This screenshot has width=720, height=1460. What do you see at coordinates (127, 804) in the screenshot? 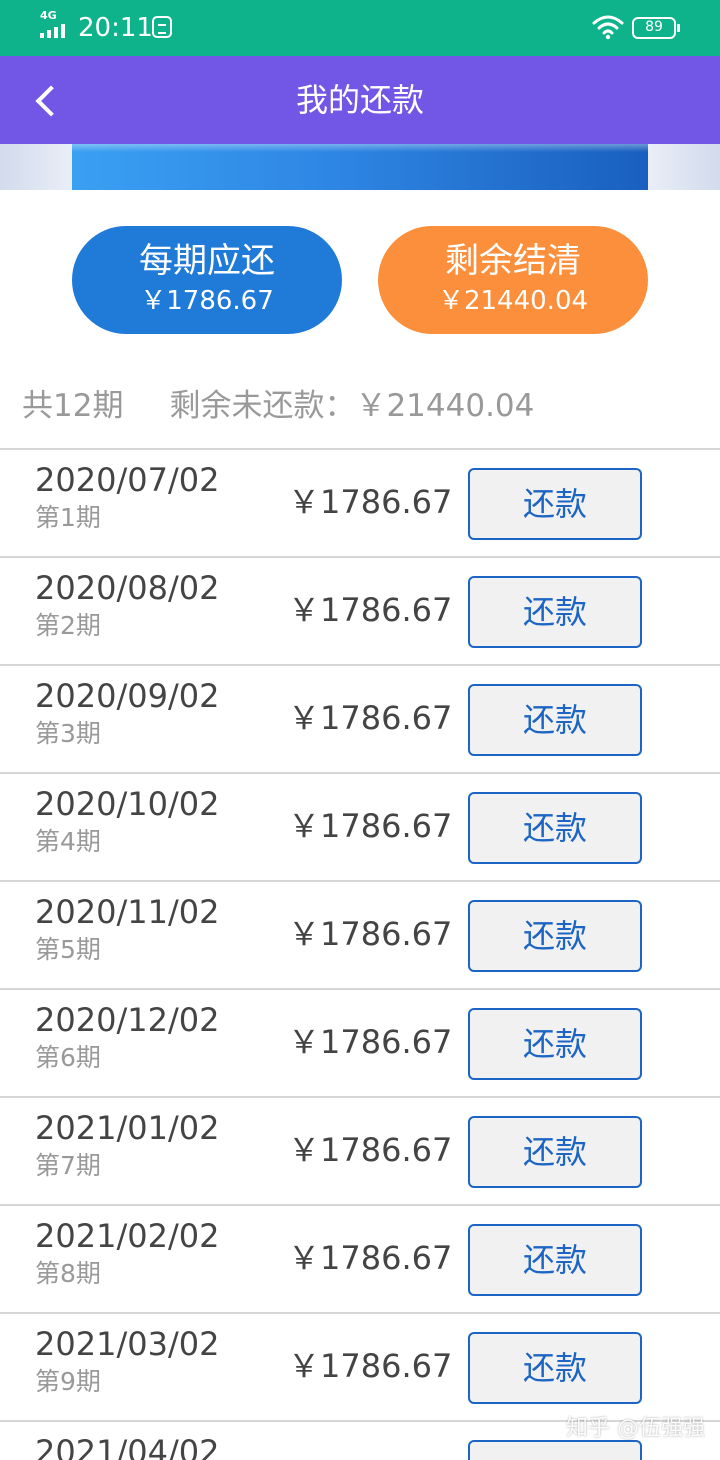
I see `installment-date: 2020/10/02` at bounding box center [127, 804].